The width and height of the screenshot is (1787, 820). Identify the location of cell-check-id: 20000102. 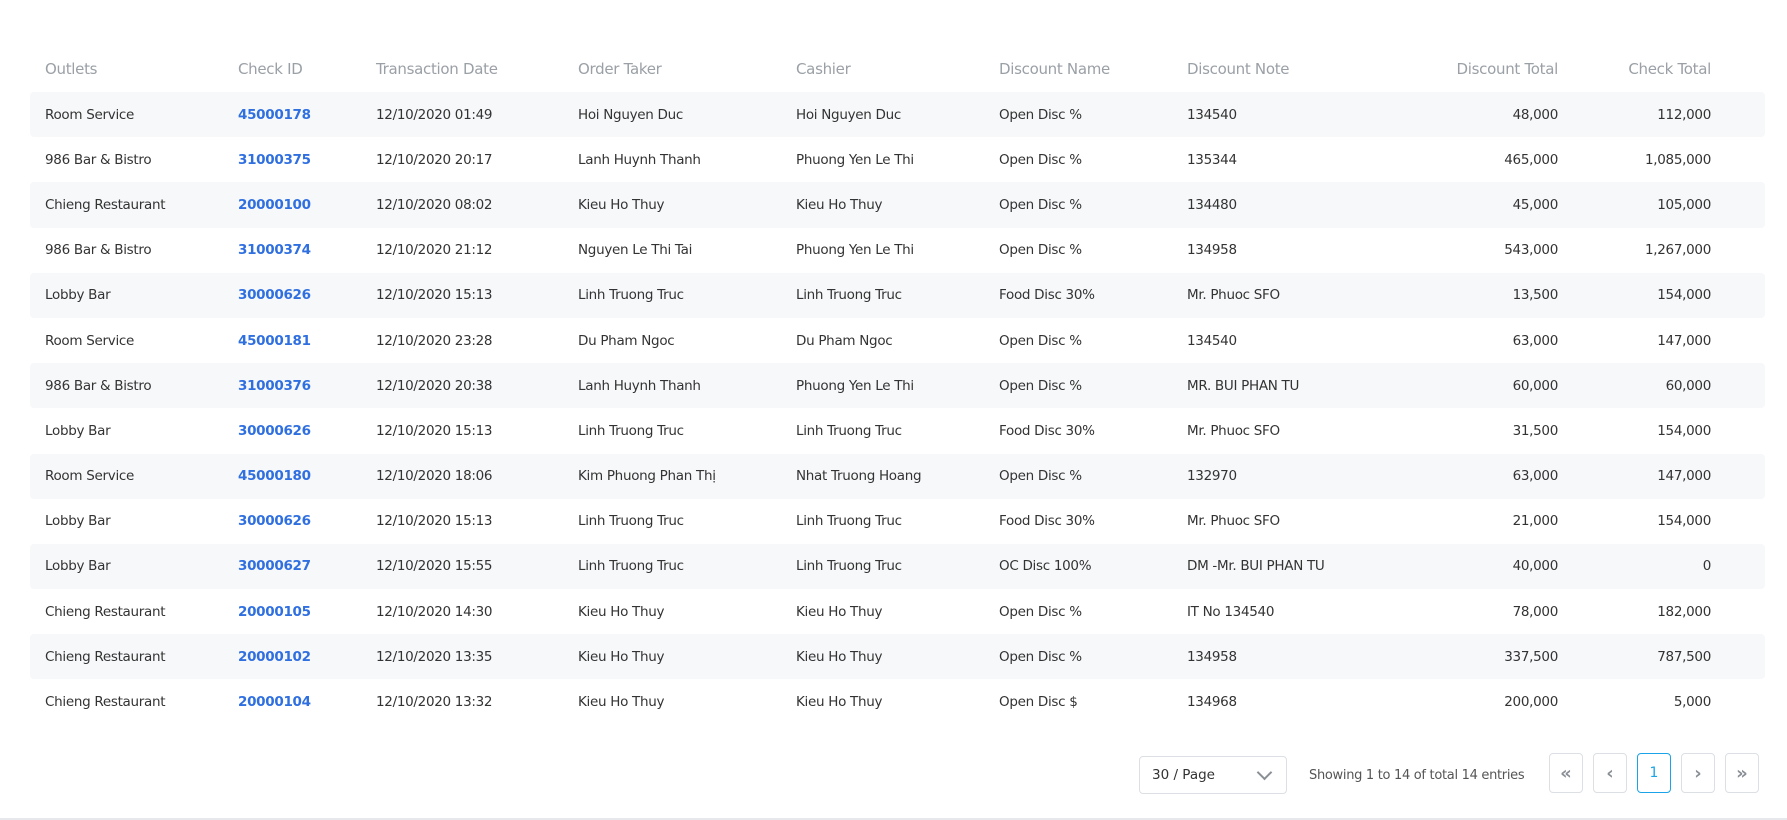
(292, 657).